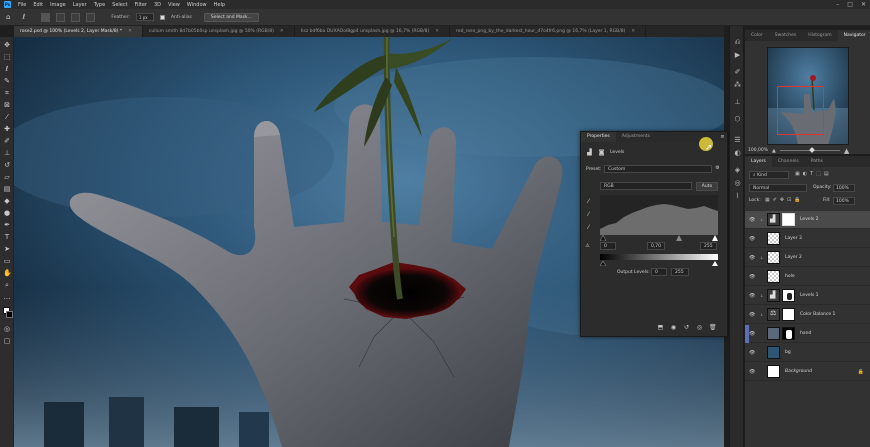 Image resolution: width=870 pixels, height=447 pixels. I want to click on lasso-tool-preset-icon: ℓ, so click(23, 17).